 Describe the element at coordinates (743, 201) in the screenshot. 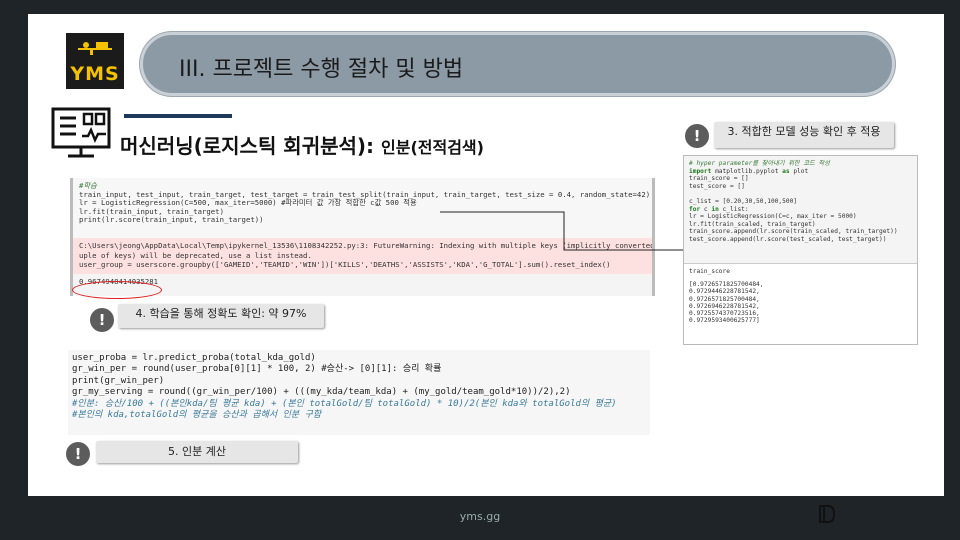

I see `code-line: c_list = [0.20,30,50,100,500]` at that location.